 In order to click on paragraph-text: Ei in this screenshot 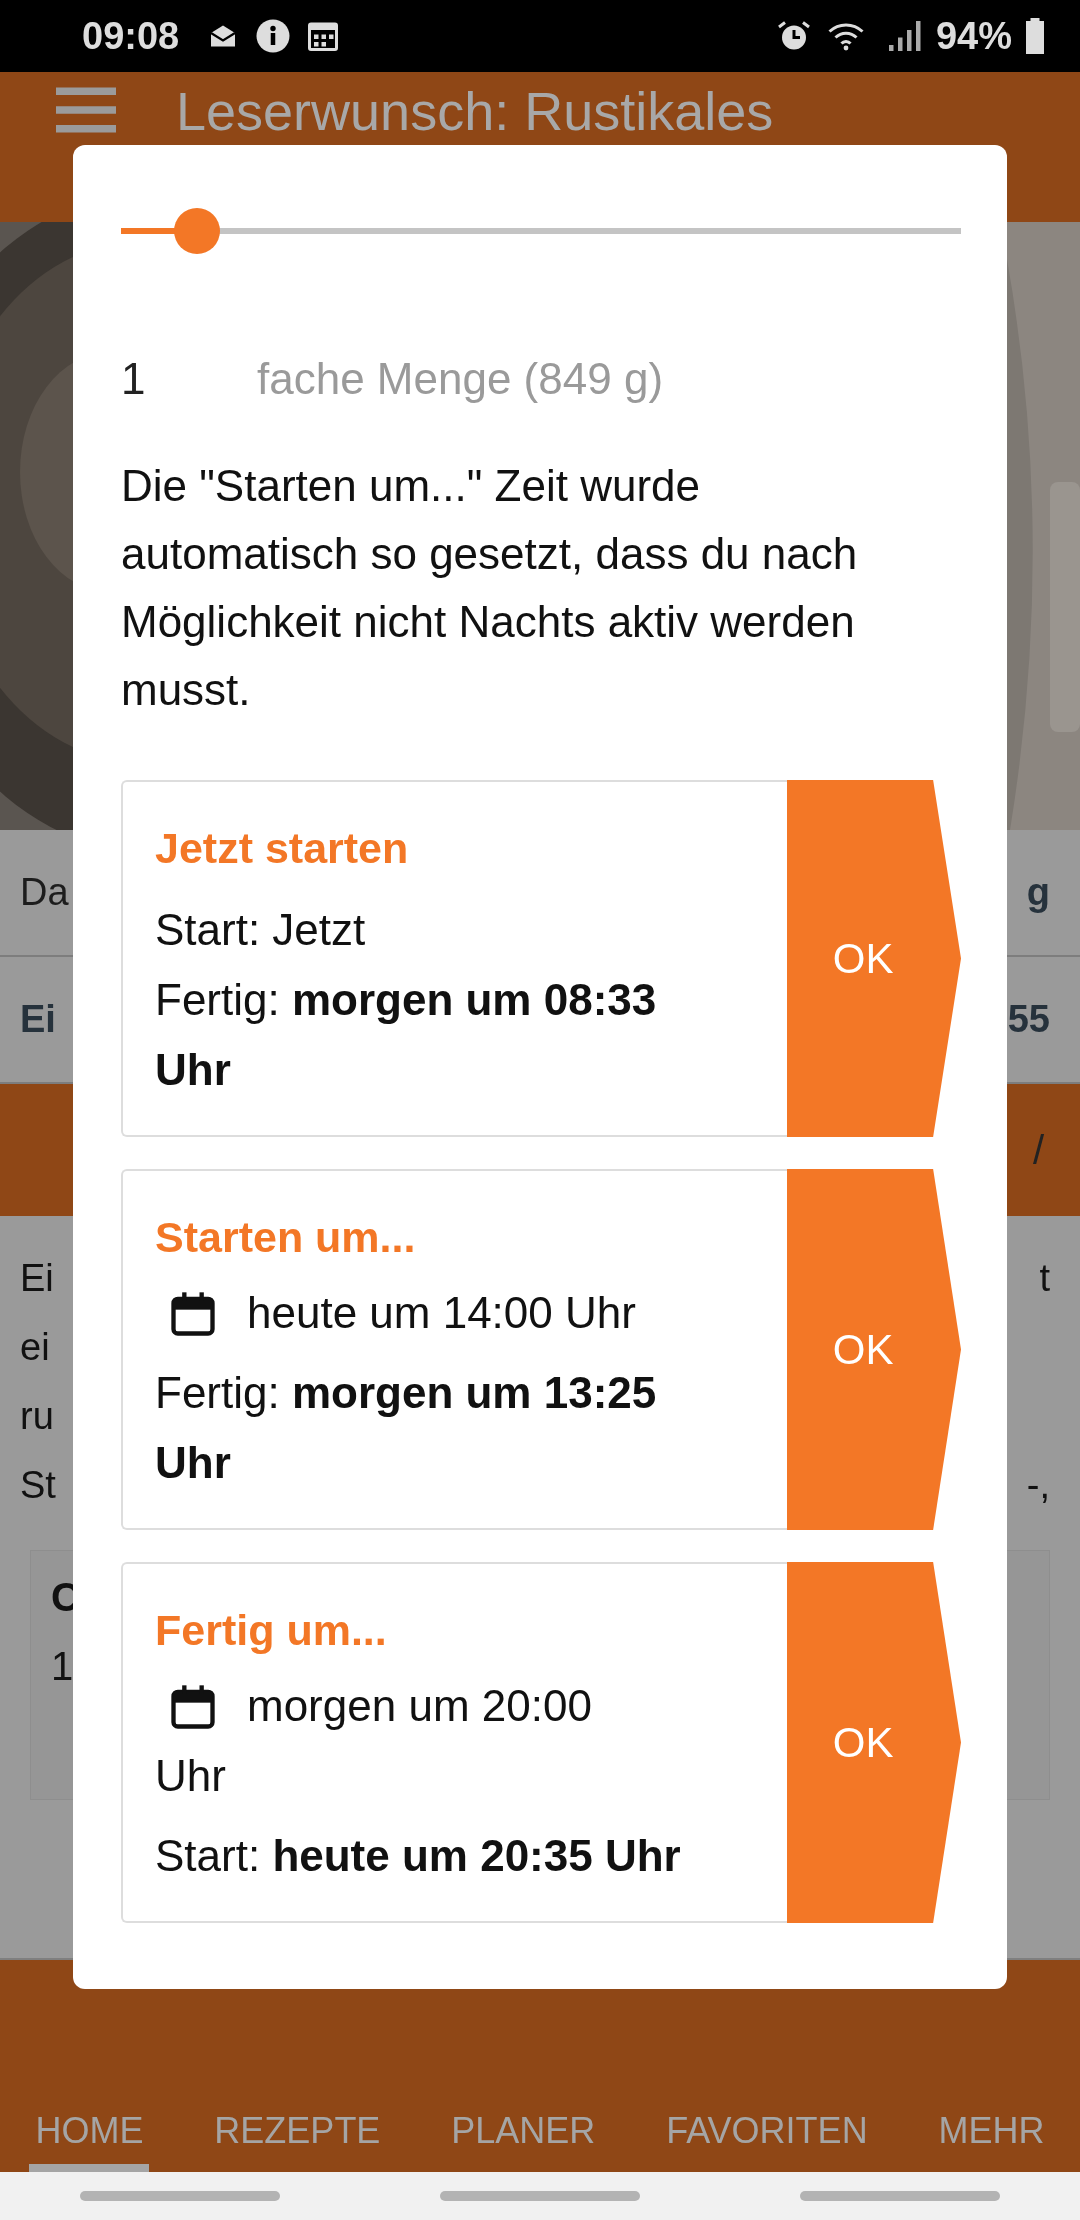, I will do `click(37, 1278)`.